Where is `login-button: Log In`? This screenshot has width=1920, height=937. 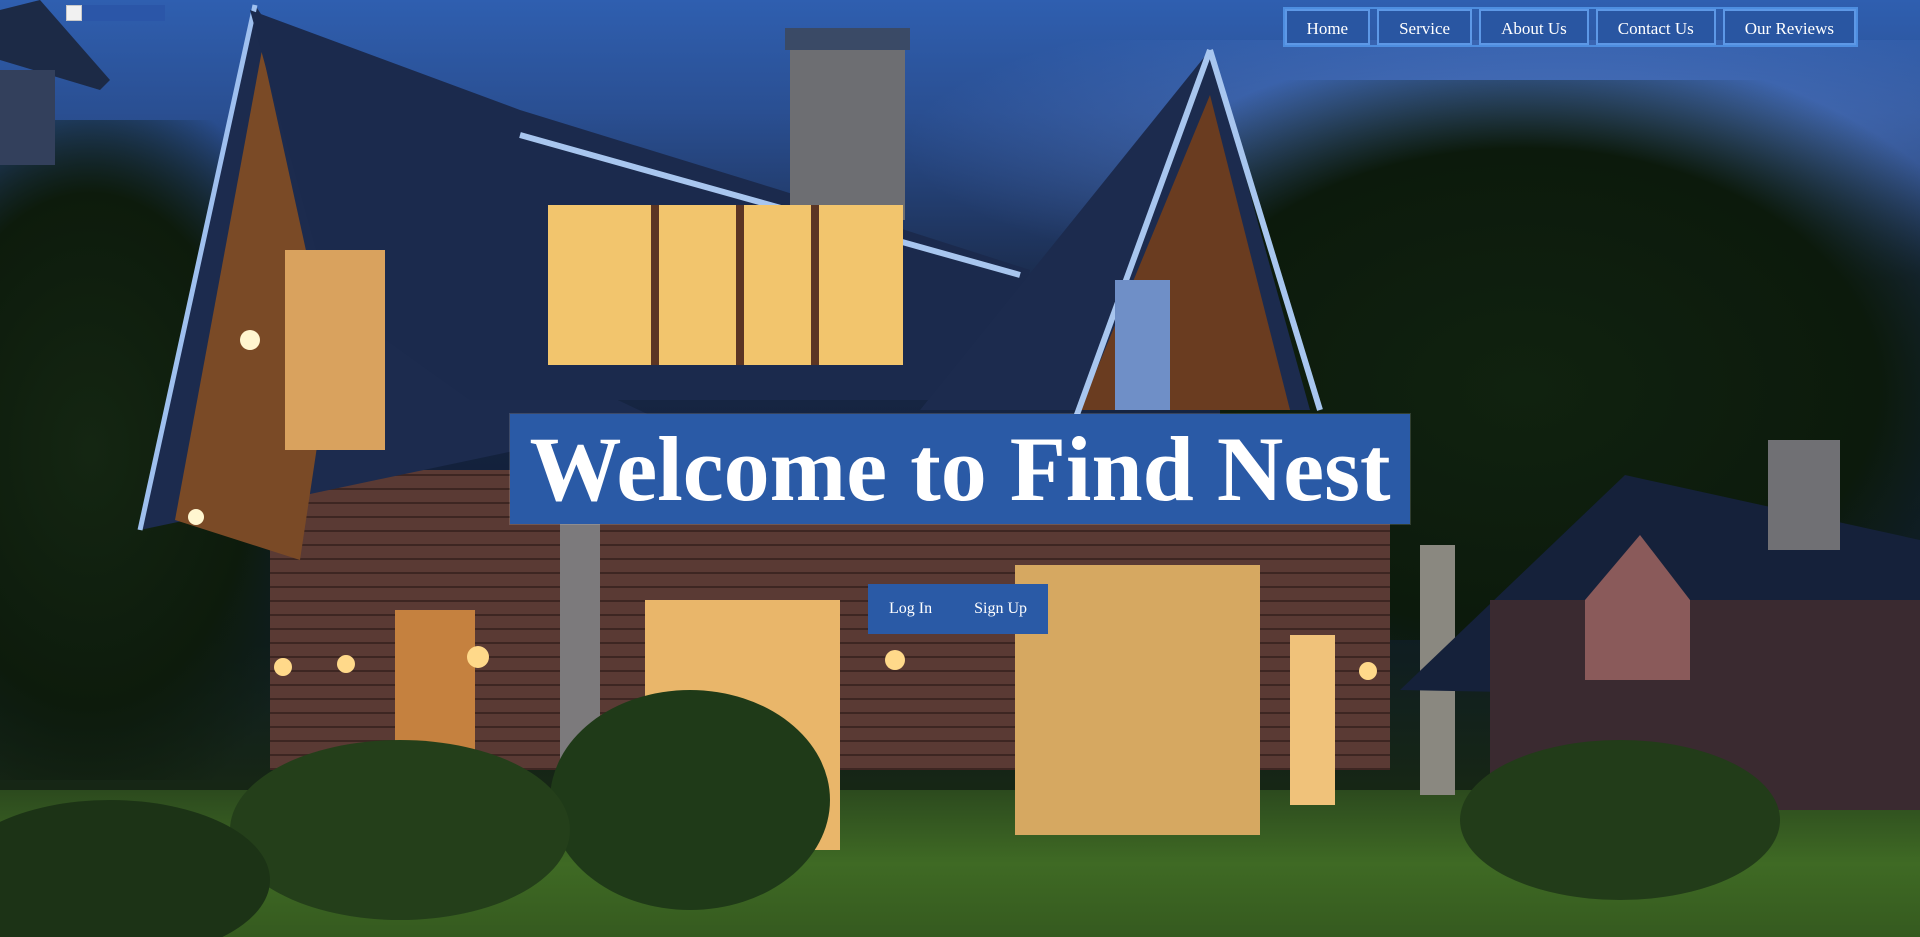 login-button: Log In is located at coordinates (911, 609).